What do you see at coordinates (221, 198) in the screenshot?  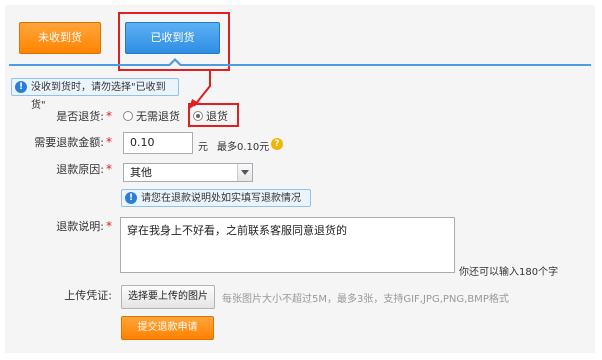 I see `reason-tip-text: 请您在退款说明处如实填写退款情况` at bounding box center [221, 198].